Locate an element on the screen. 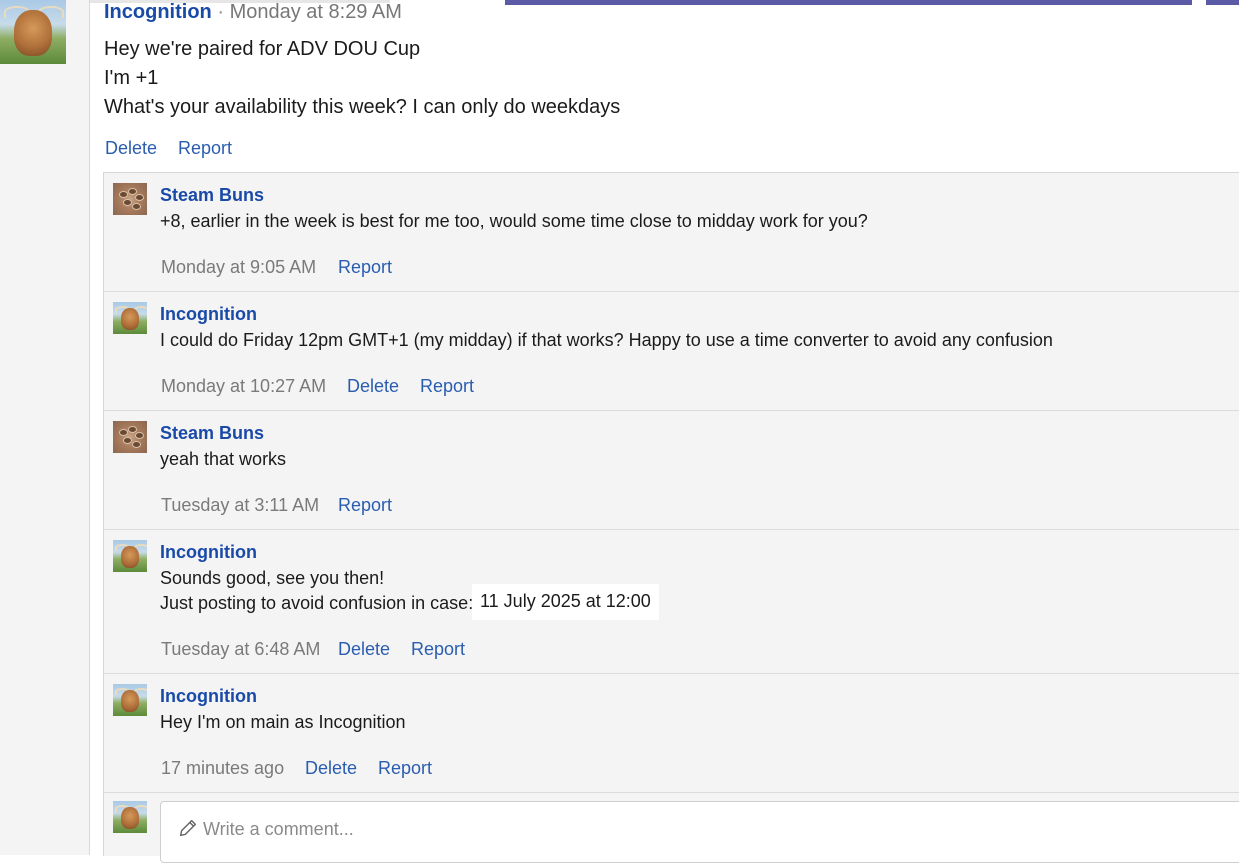 The height and width of the screenshot is (863, 1239). current-user-avatar is located at coordinates (130, 817).